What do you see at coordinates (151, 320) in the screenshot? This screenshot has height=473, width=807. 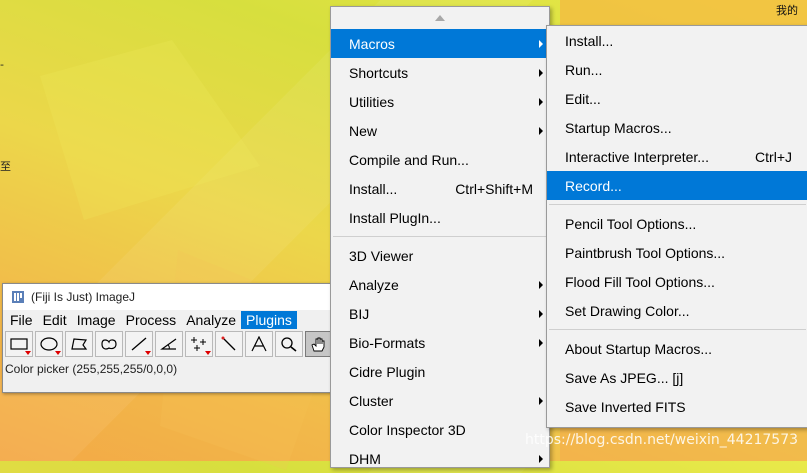 I see `menu-process: Process` at bounding box center [151, 320].